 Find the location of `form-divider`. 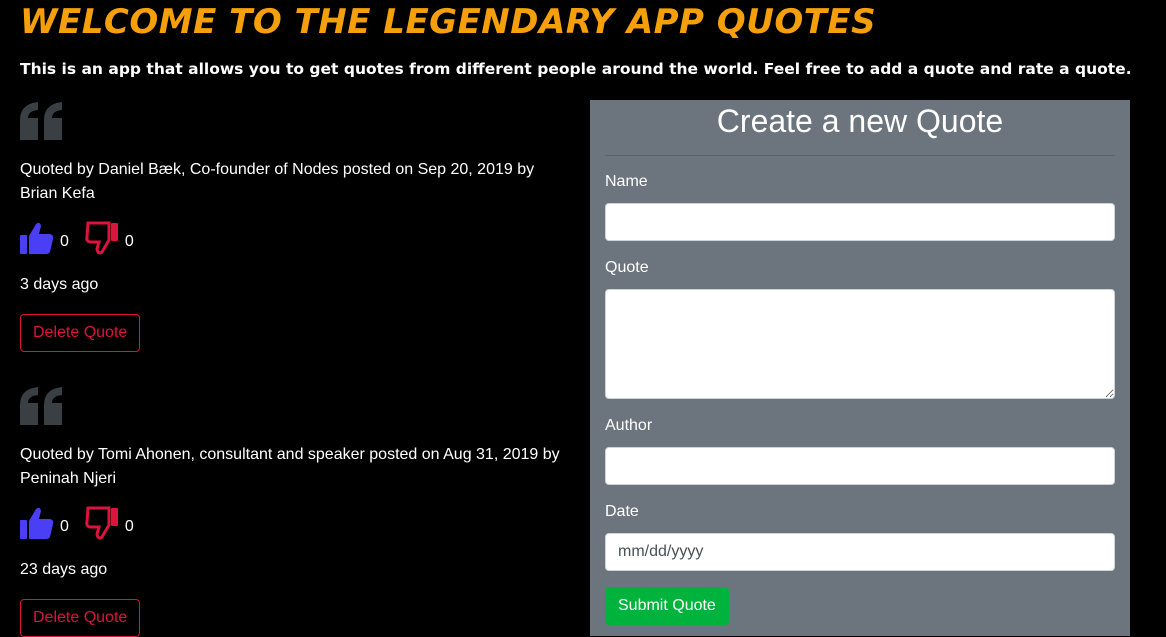

form-divider is located at coordinates (860, 155).